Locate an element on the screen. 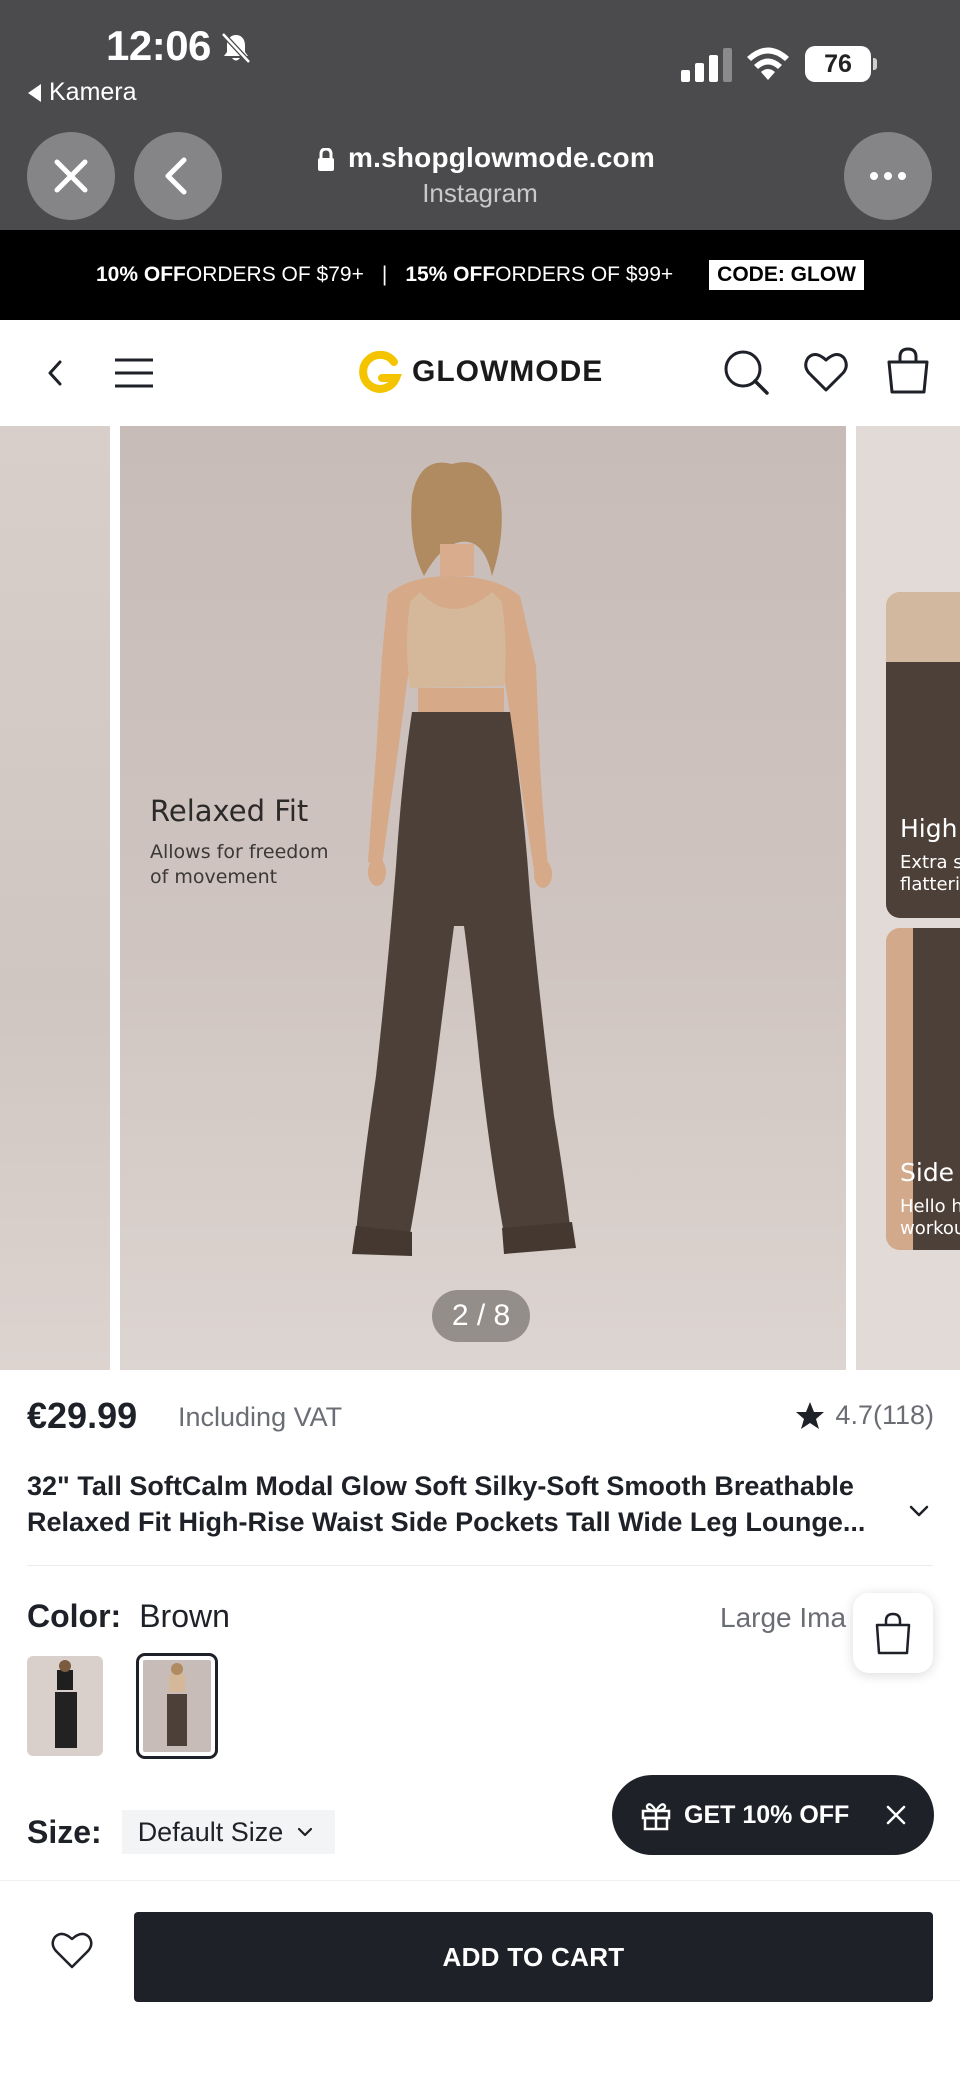 The height and width of the screenshot is (2081, 960). star-icon is located at coordinates (810, 1415).